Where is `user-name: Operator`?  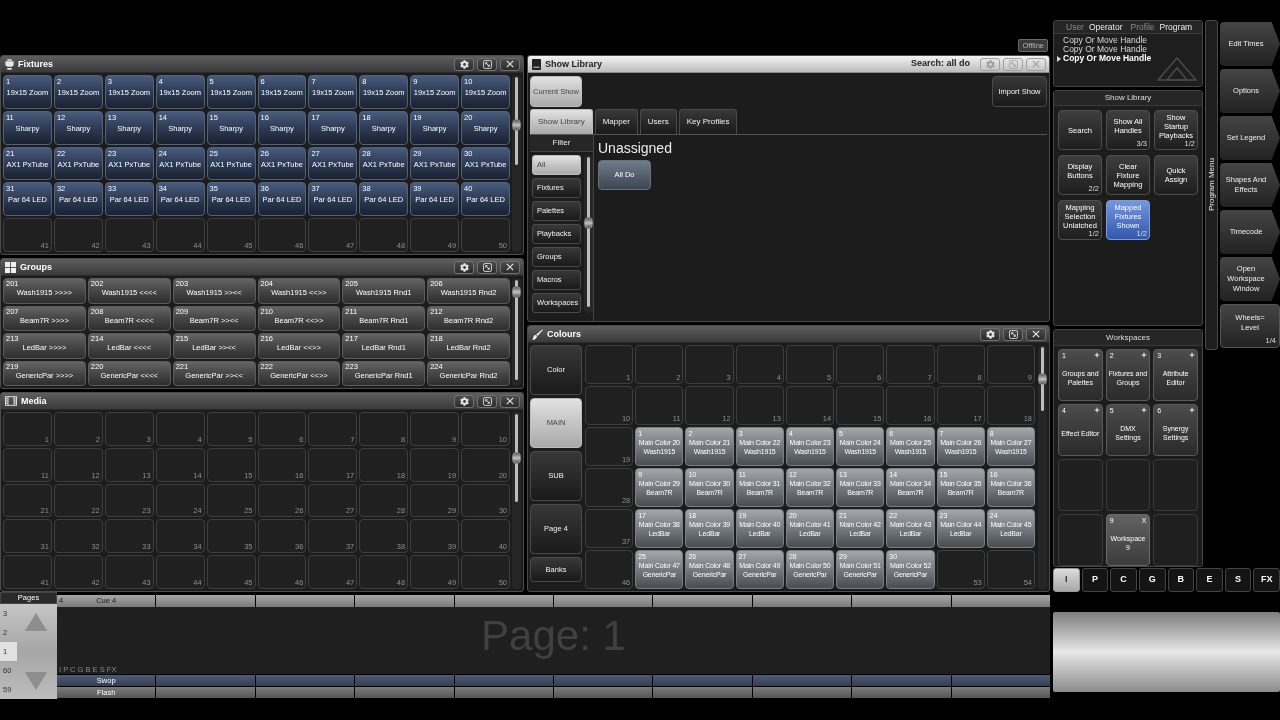 user-name: Operator is located at coordinates (1105, 27).